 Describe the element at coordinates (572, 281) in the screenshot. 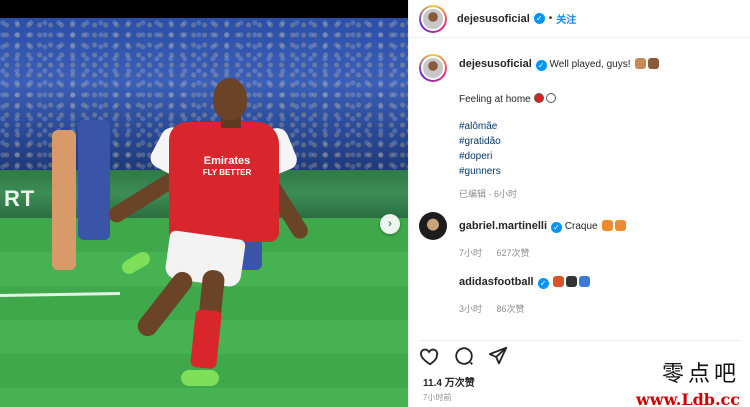

I see `eyes-emoji-icon` at that location.